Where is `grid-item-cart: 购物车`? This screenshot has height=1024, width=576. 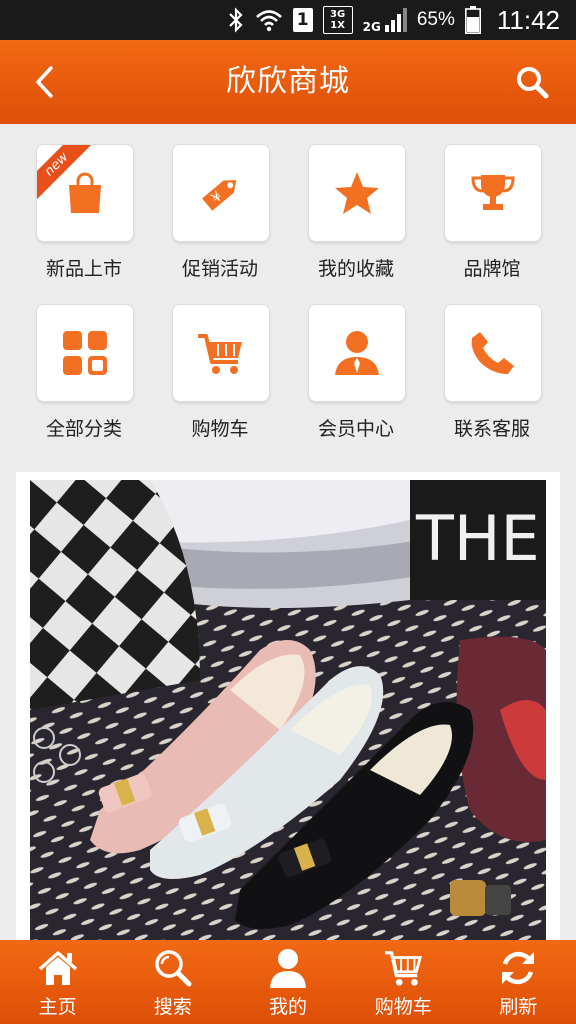 grid-item-cart: 购物车 is located at coordinates (220, 362).